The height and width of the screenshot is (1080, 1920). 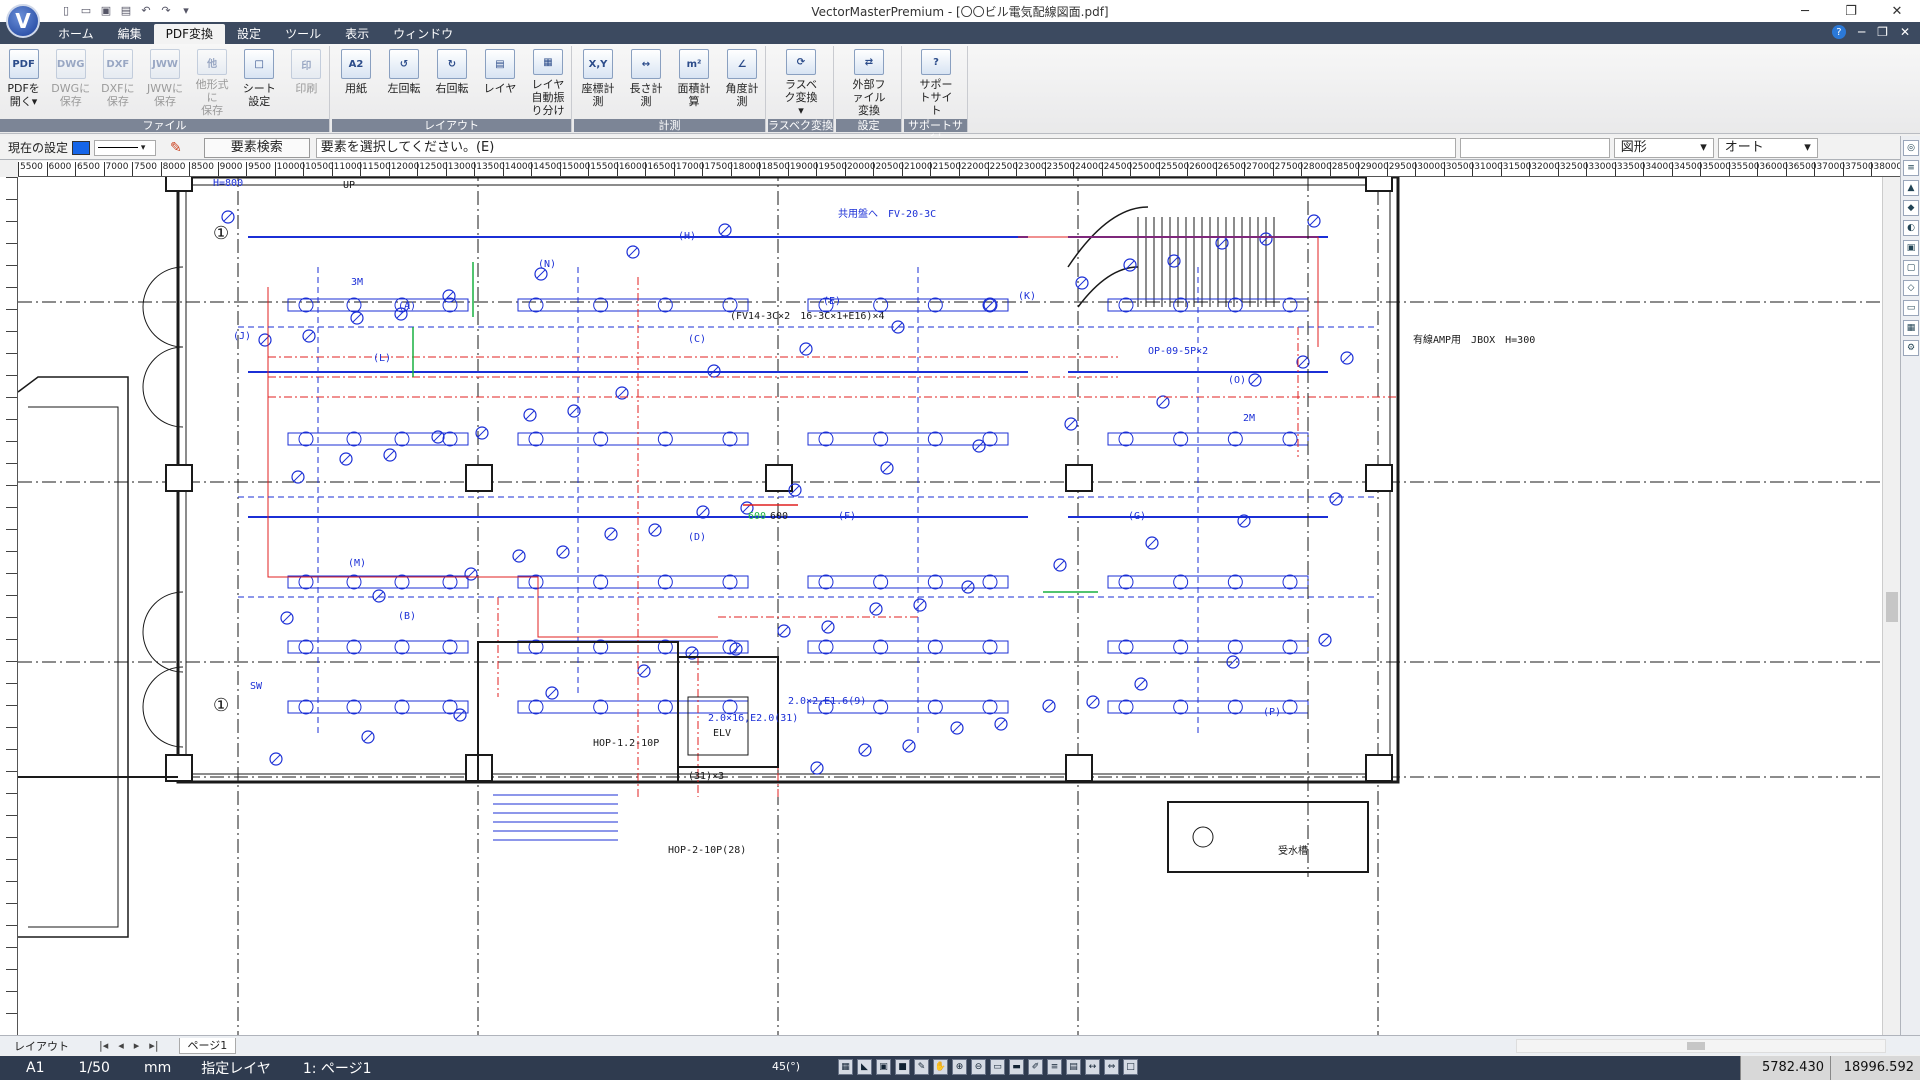 What do you see at coordinates (93, 1068) in the screenshot?
I see `drawing-scale: 1/50` at bounding box center [93, 1068].